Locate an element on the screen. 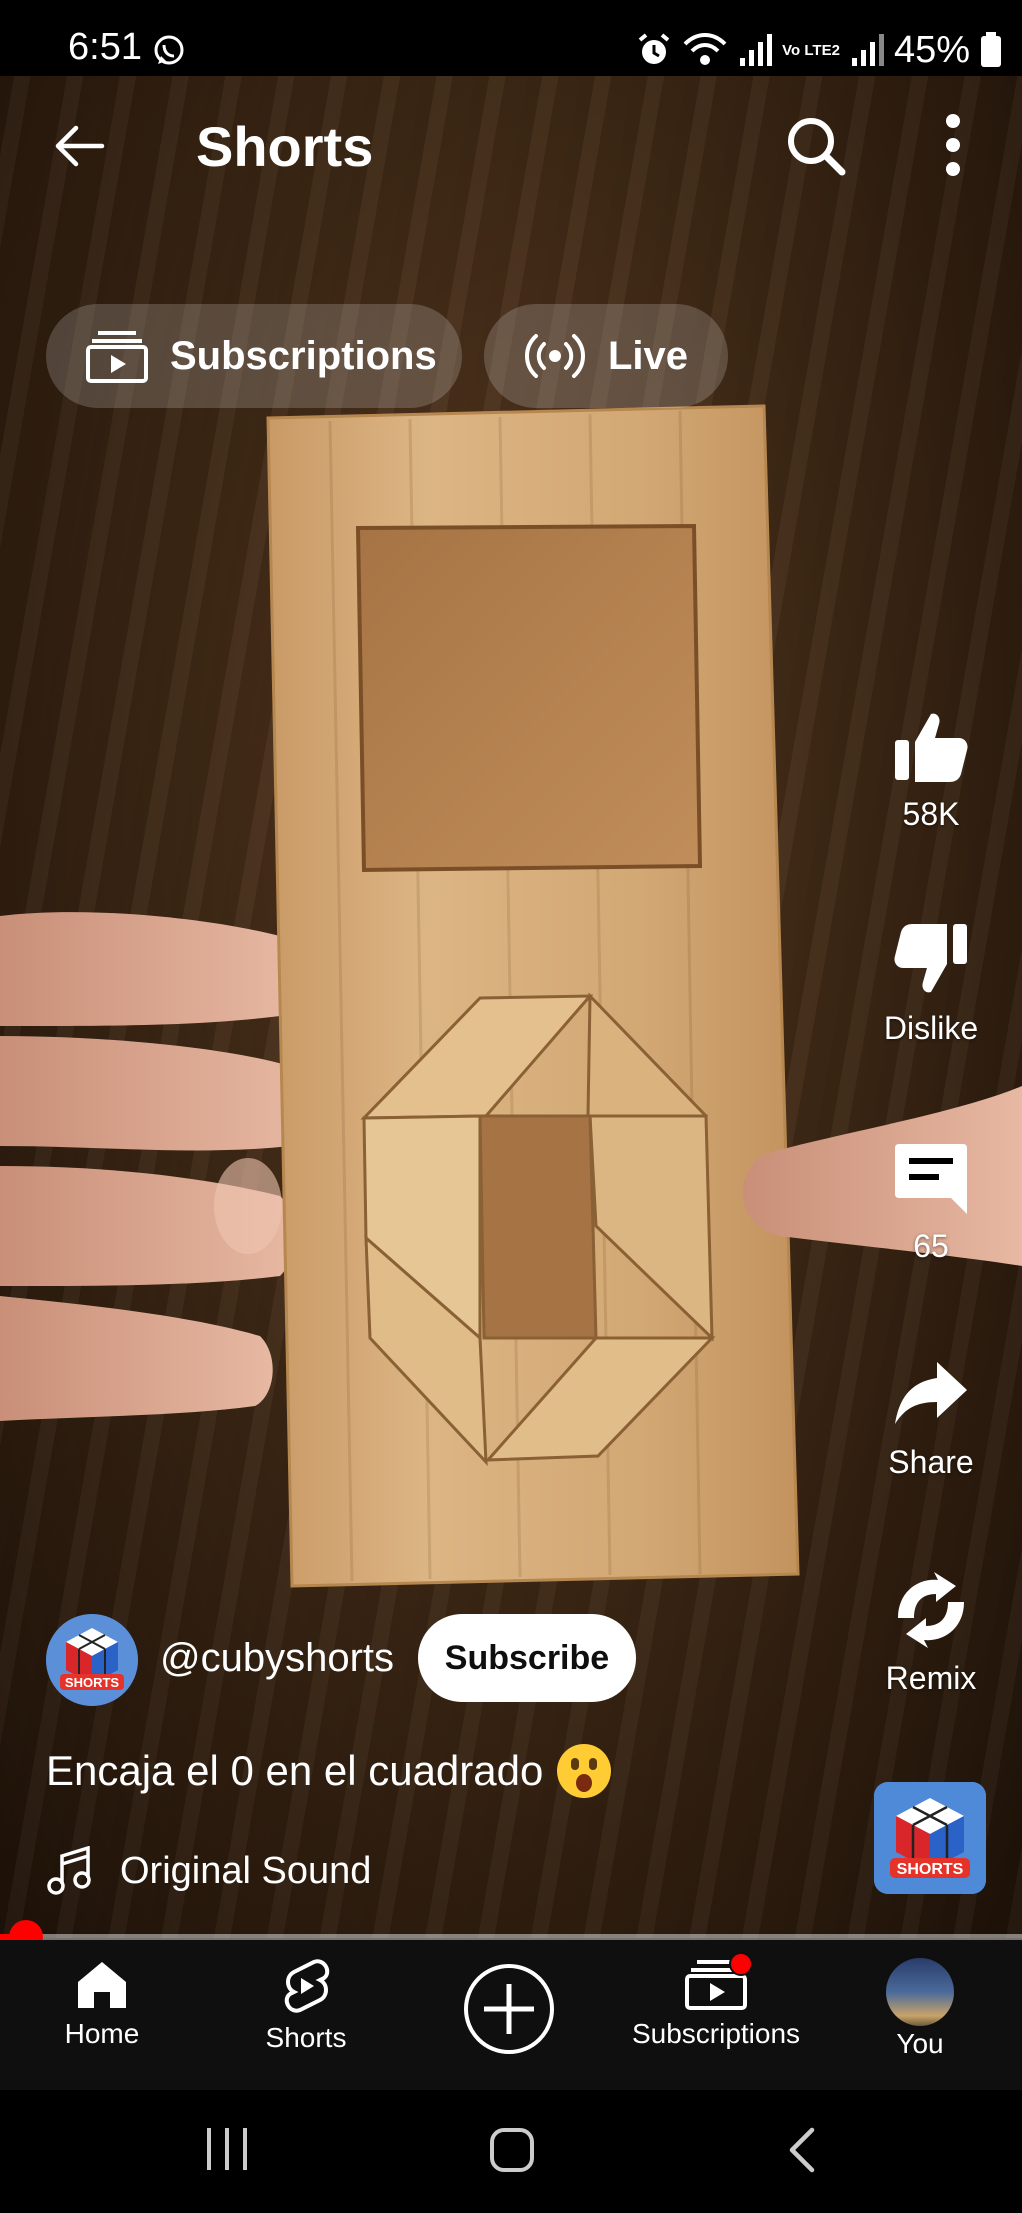 The height and width of the screenshot is (2213, 1022). whatsapp-icon is located at coordinates (169, 50).